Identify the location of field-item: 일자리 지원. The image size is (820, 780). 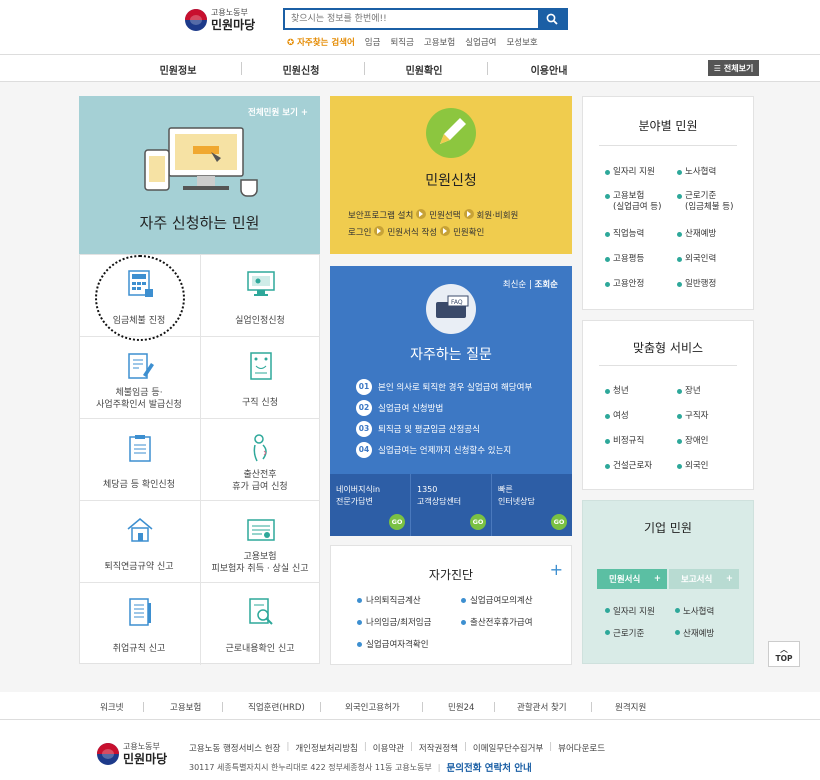
(630, 172).